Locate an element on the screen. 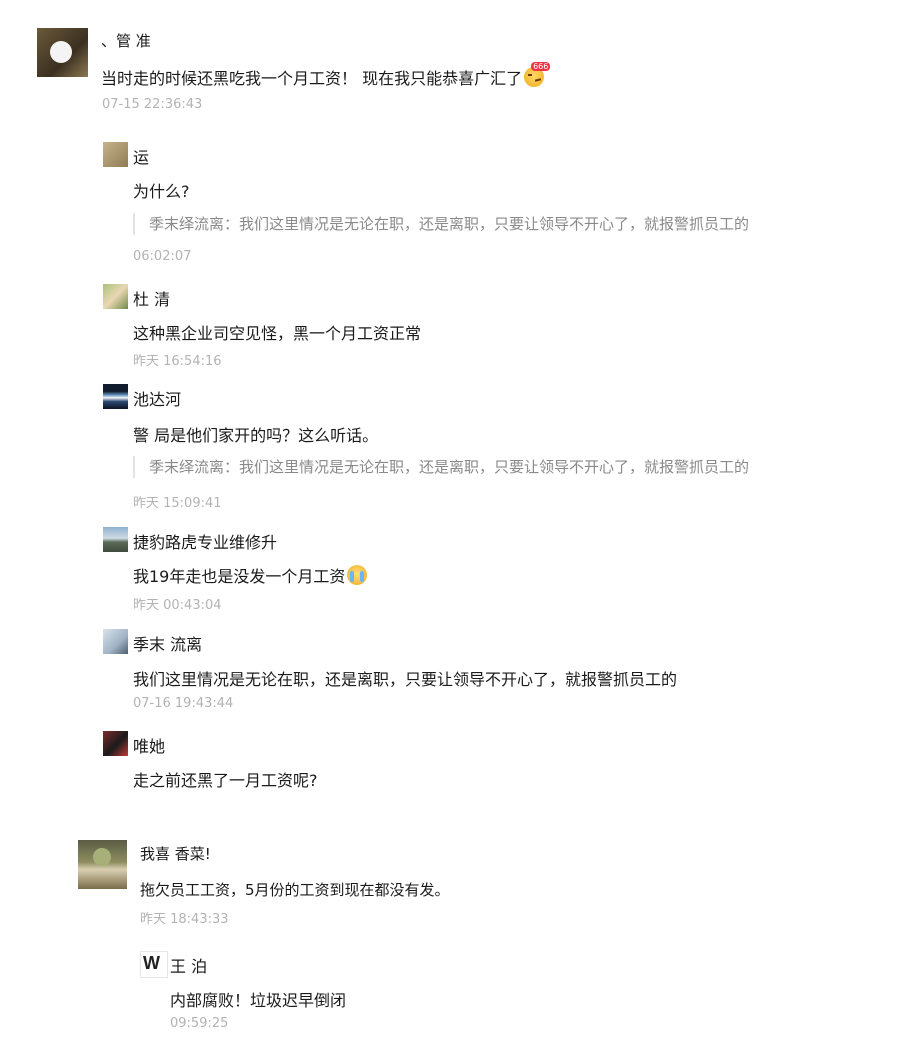 This screenshot has width=918, height=1064. reply-name: 唯她 is located at coordinates (149, 745).